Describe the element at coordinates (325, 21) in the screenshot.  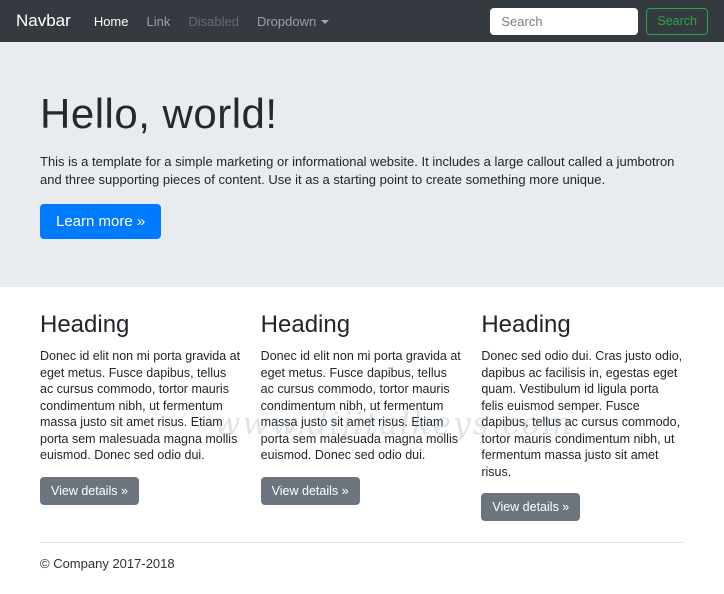
I see `caret-down-icon` at that location.